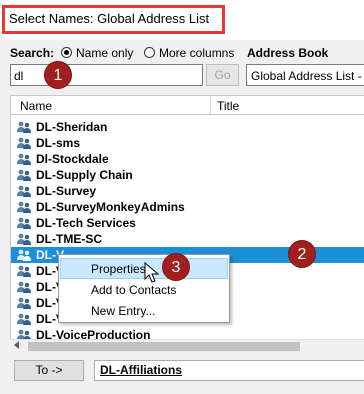 The height and width of the screenshot is (394, 364). Describe the element at coordinates (164, 346) in the screenshot. I see `scrollbar-thumb` at that location.